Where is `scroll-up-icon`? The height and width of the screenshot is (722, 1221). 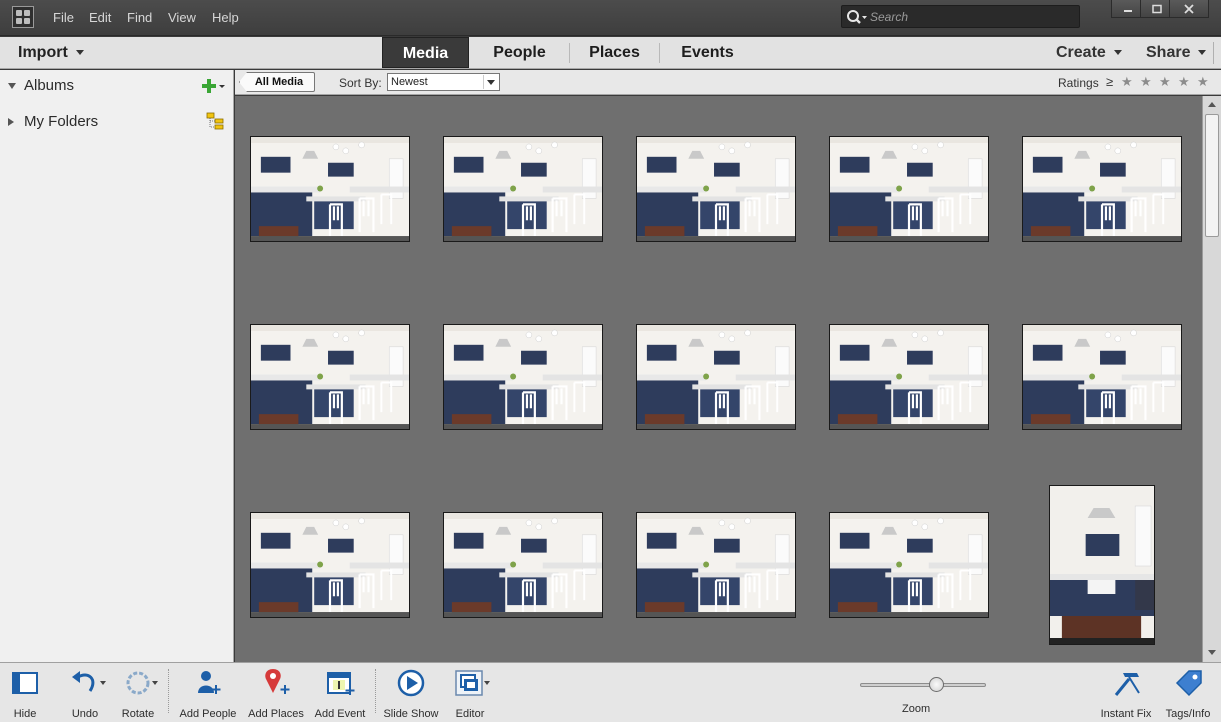
scroll-up-icon is located at coordinates (1212, 104).